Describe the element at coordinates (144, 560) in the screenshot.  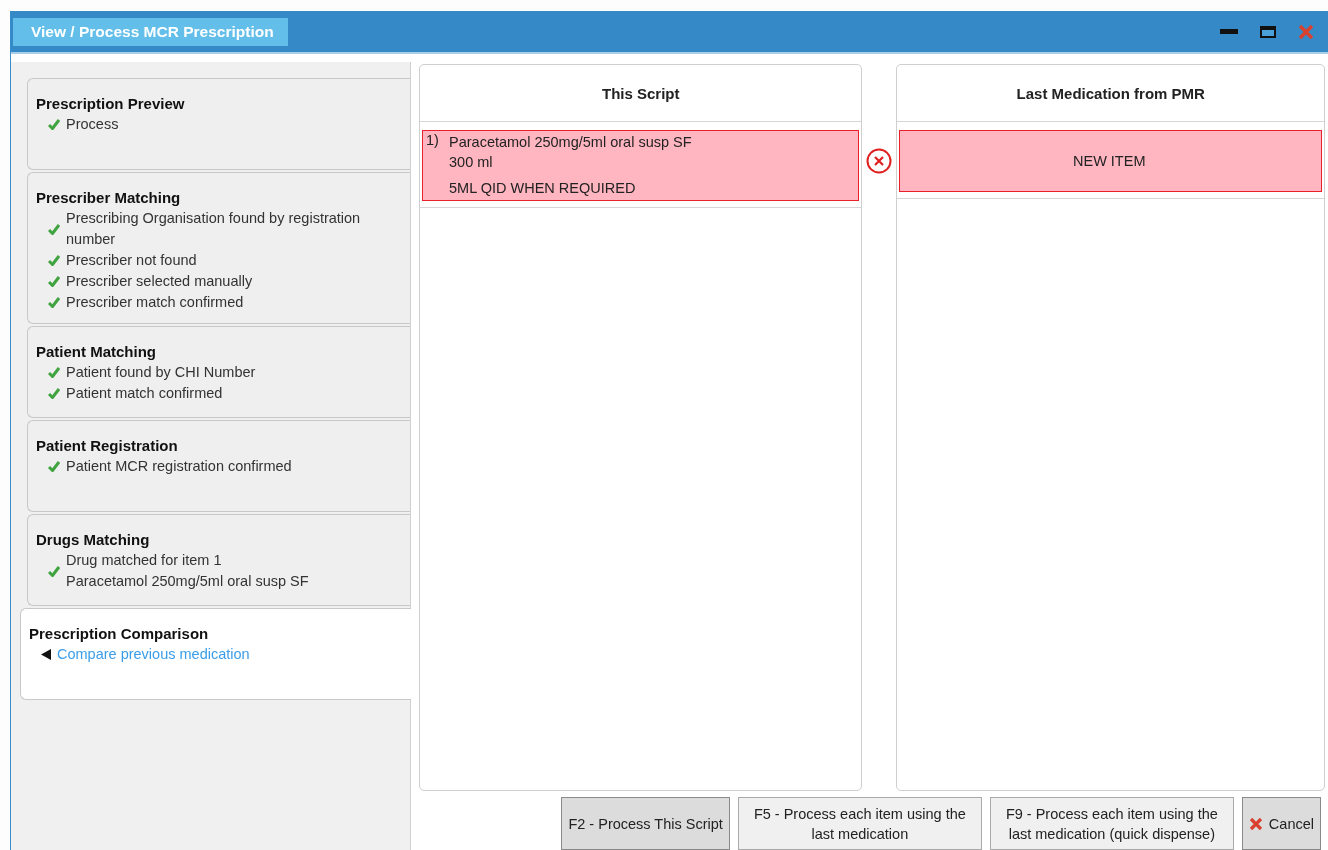
I see `step-item-text: Drug matched for item 1` at that location.